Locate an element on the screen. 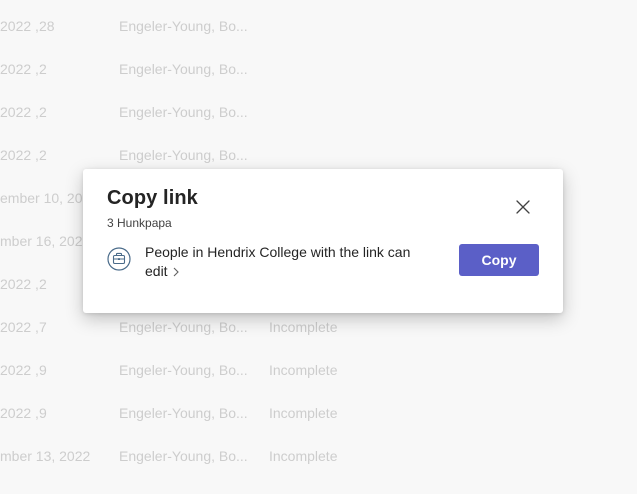  close-button is located at coordinates (523, 207).